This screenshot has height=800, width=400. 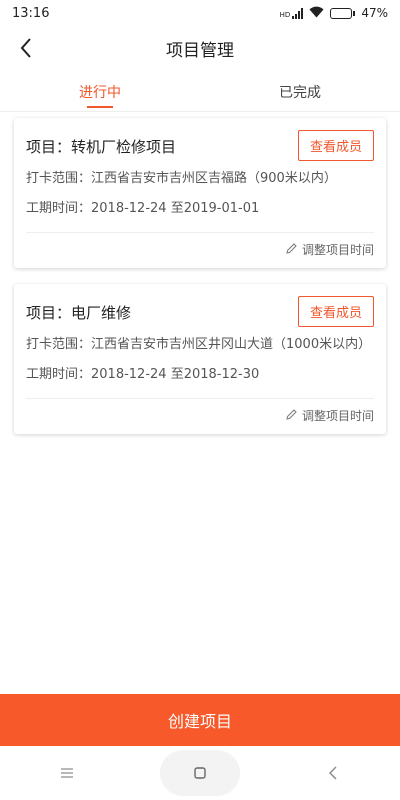 I want to click on status-icons: HD 47%, so click(x=334, y=13).